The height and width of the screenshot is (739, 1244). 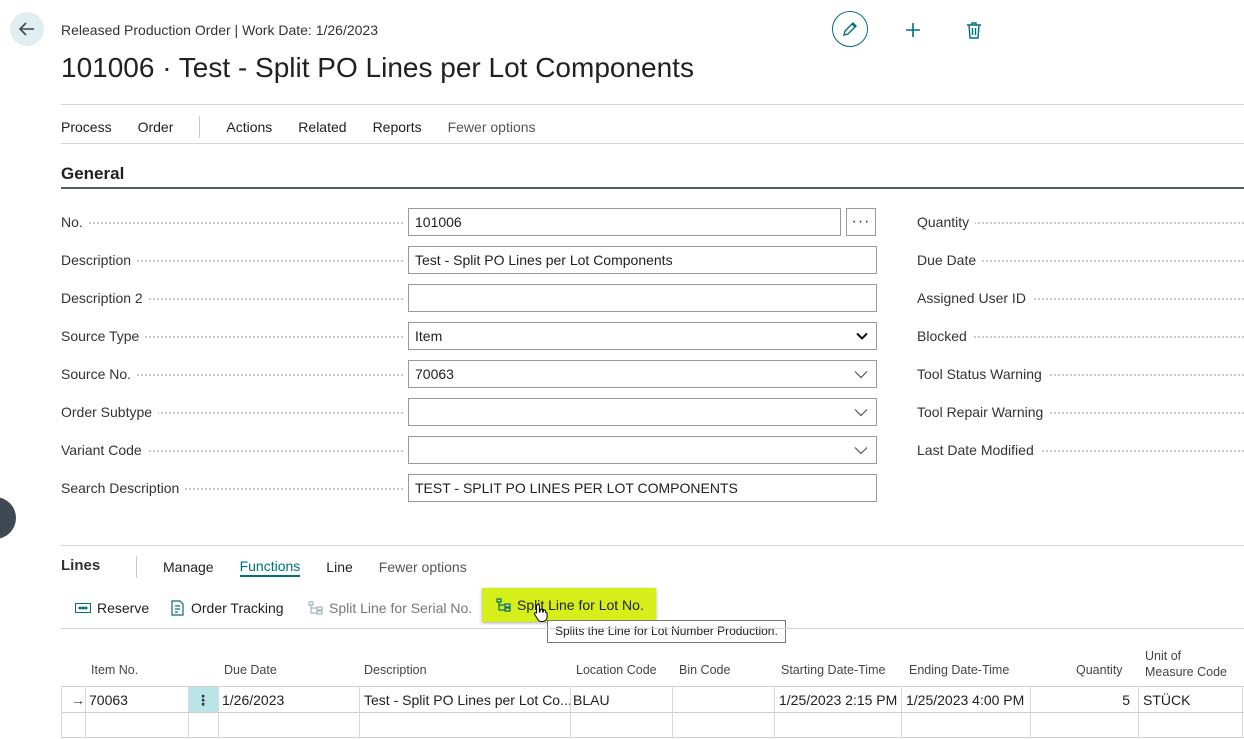 What do you see at coordinates (723, 700) in the screenshot?
I see `cell-bin-code` at bounding box center [723, 700].